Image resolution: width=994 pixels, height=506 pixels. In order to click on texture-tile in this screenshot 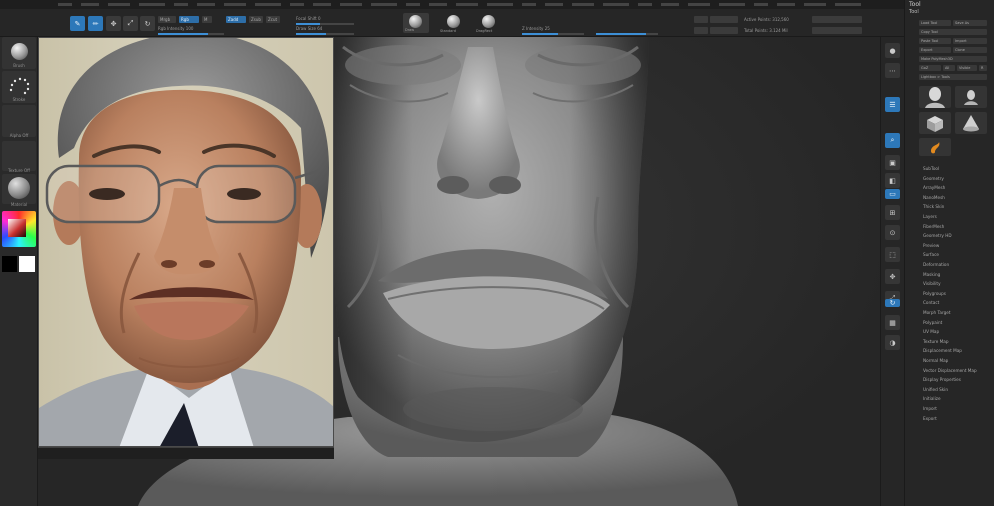, I will do `click(19, 156)`.